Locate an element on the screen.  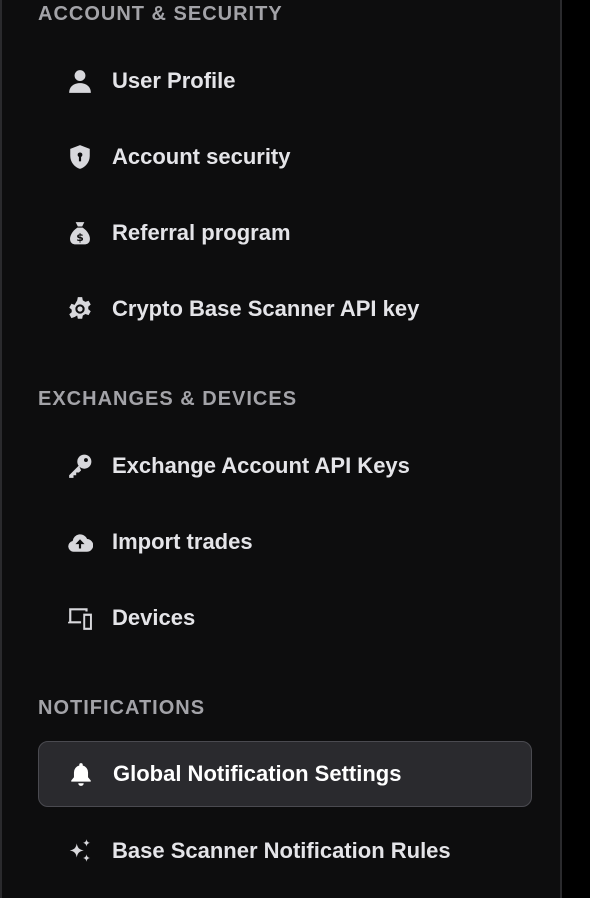
sidebar-item-label: Global Notification Settings is located at coordinates (257, 773).